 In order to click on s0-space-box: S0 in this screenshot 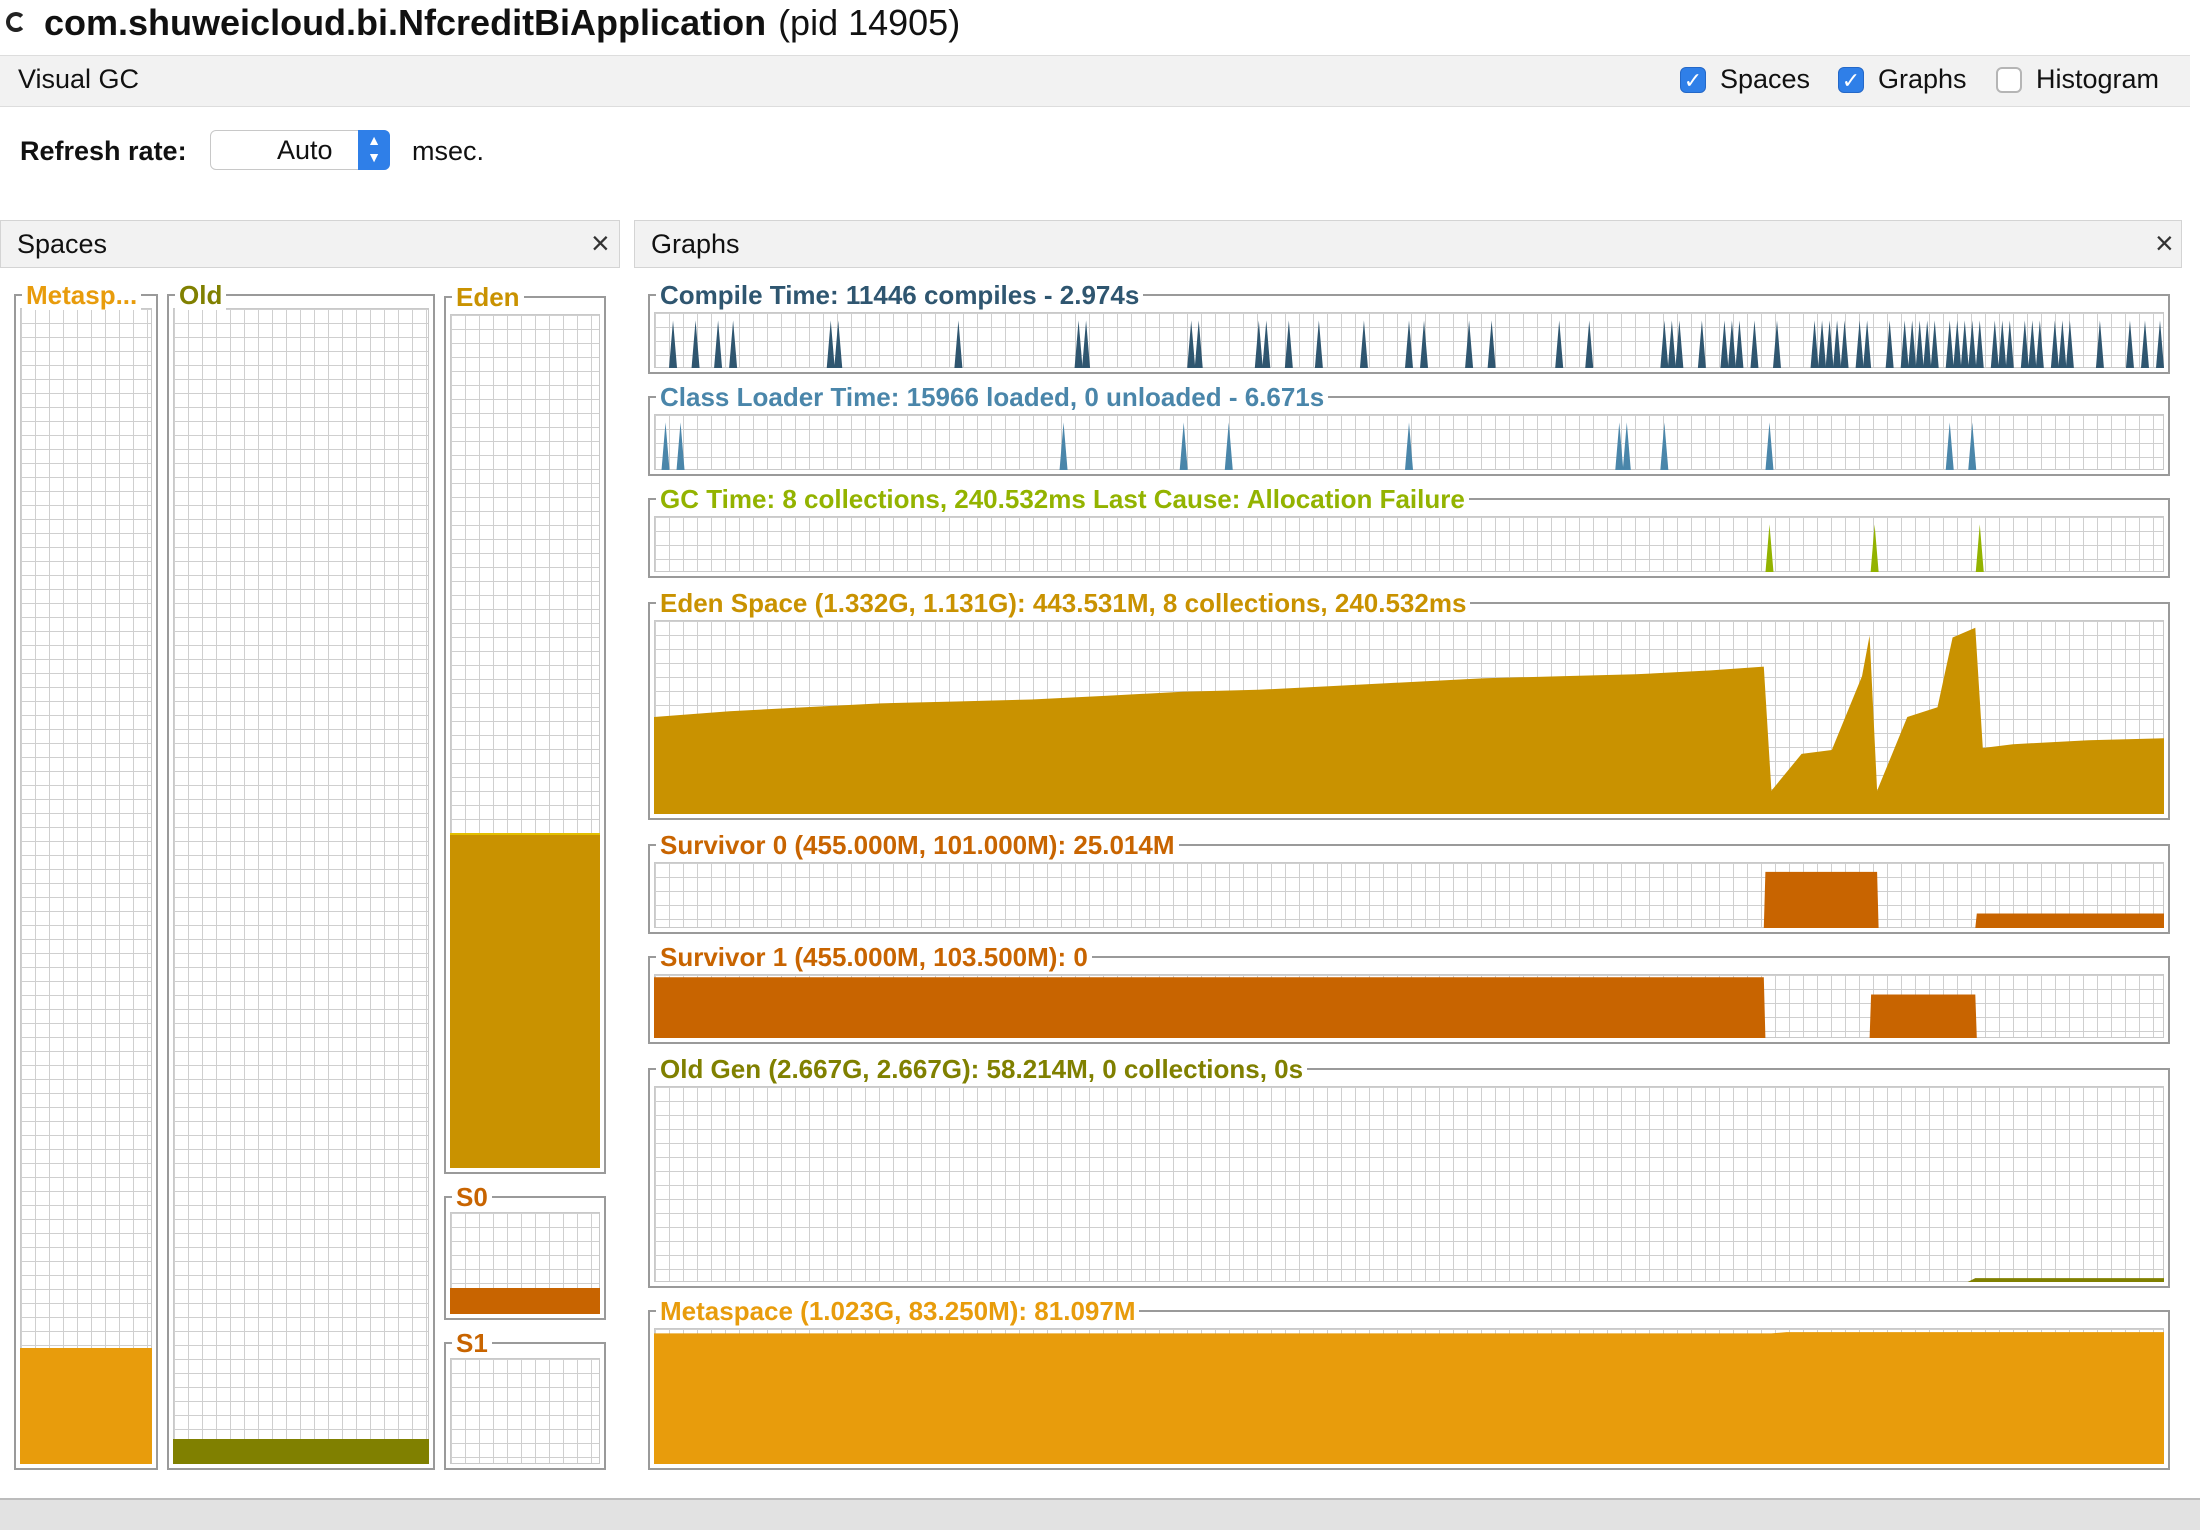, I will do `click(525, 1251)`.